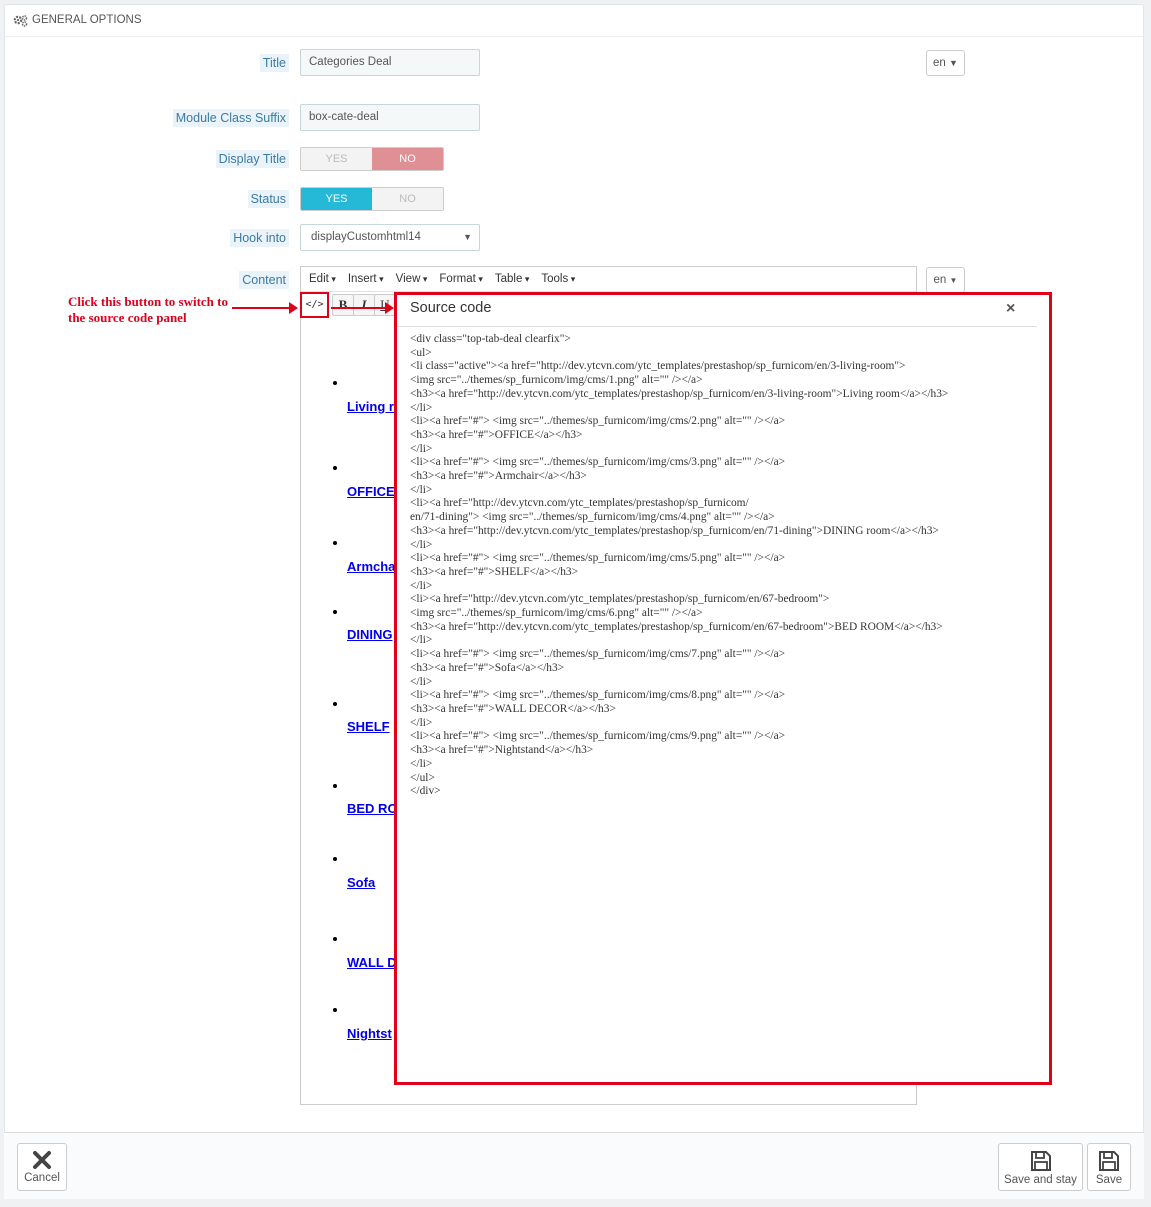 This screenshot has height=1207, width=1151. I want to click on display-title-no-option: NO, so click(407, 159).